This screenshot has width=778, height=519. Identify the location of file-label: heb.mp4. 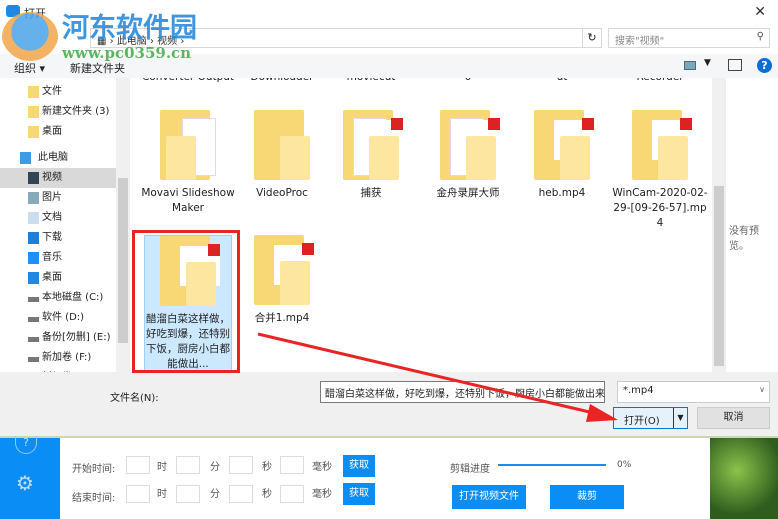
(562, 193).